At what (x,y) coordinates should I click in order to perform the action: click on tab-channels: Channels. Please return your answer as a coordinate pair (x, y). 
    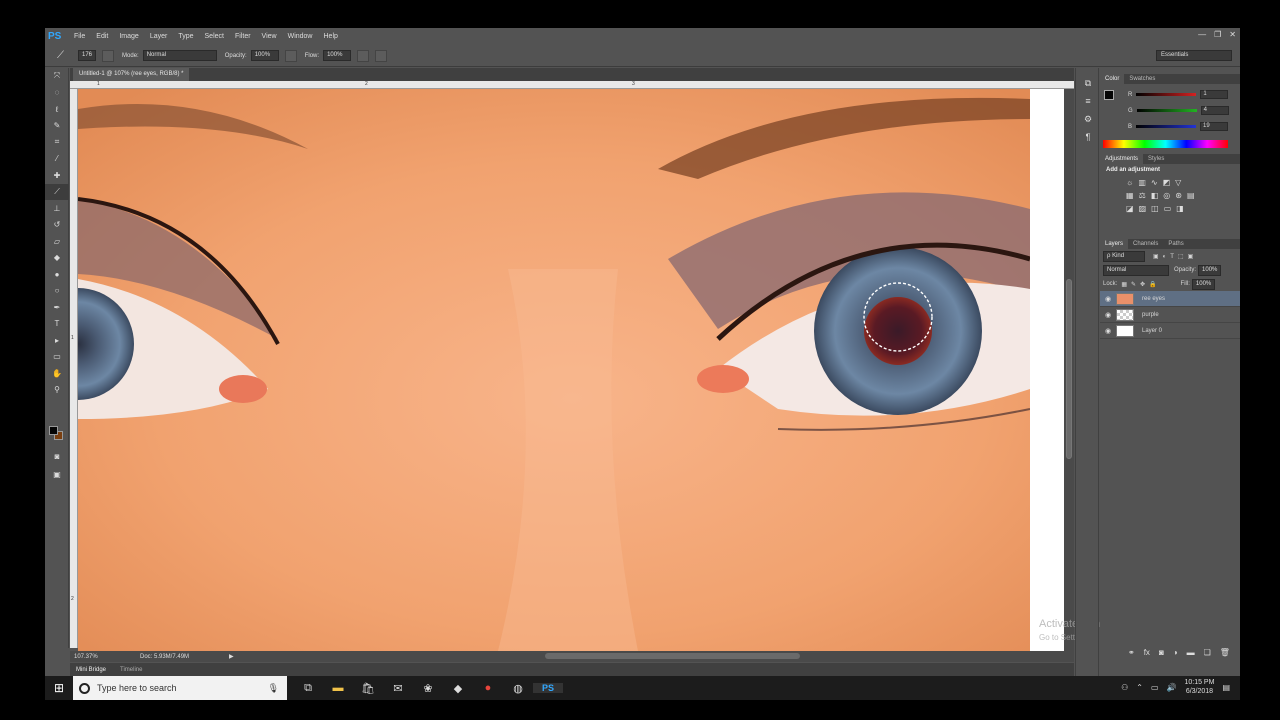
    Looking at the image, I should click on (1145, 244).